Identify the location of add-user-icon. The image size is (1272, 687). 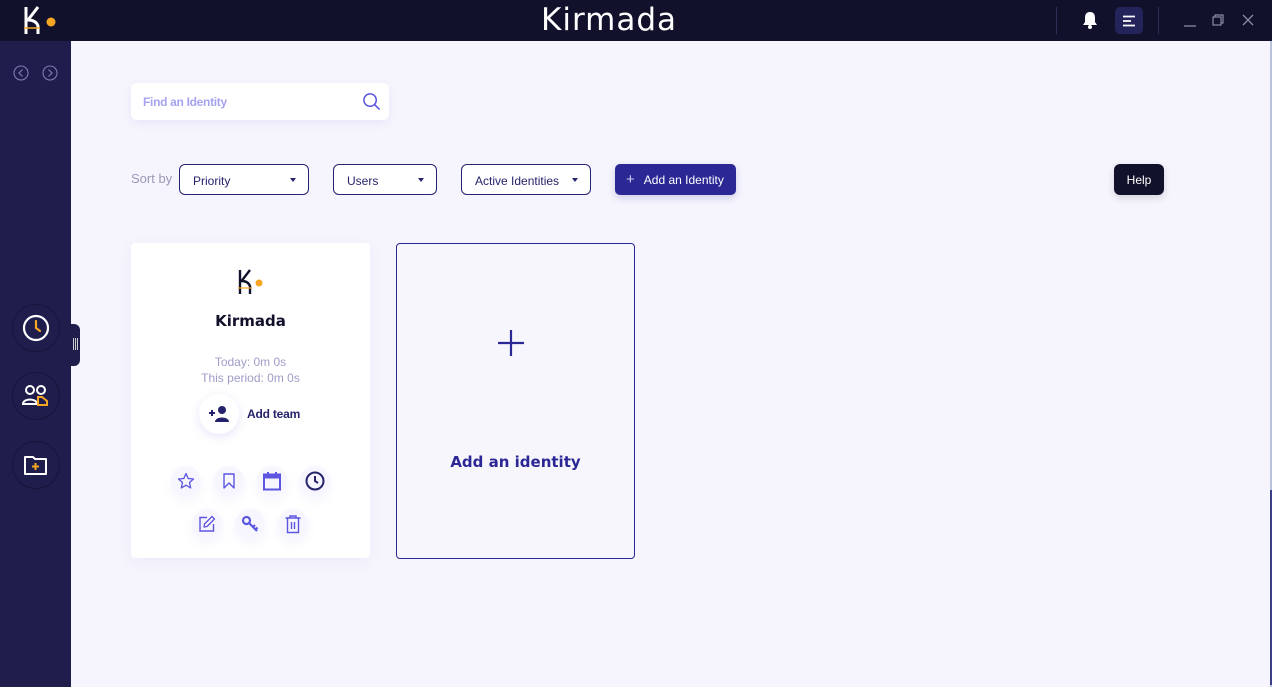
(219, 414).